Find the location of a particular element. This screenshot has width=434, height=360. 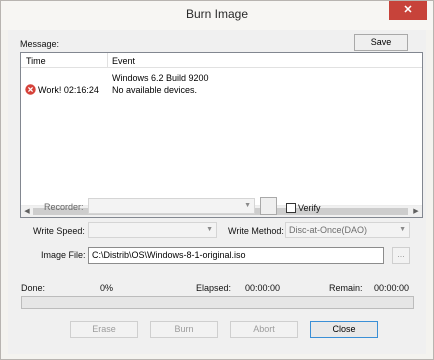

scroll-right-icon: ▶ is located at coordinates (416, 212).